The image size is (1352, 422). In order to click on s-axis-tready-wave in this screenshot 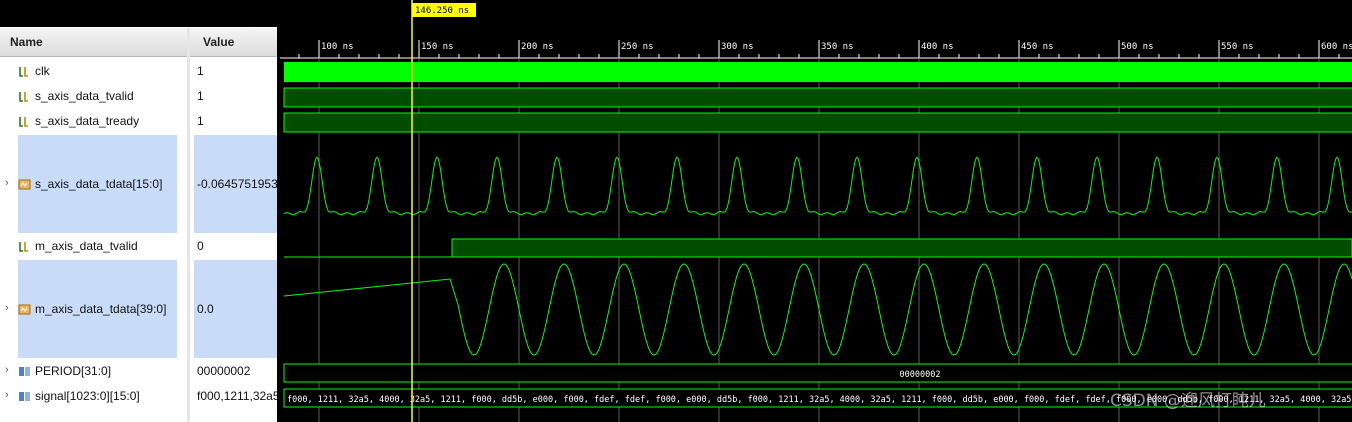, I will do `click(817, 122)`.